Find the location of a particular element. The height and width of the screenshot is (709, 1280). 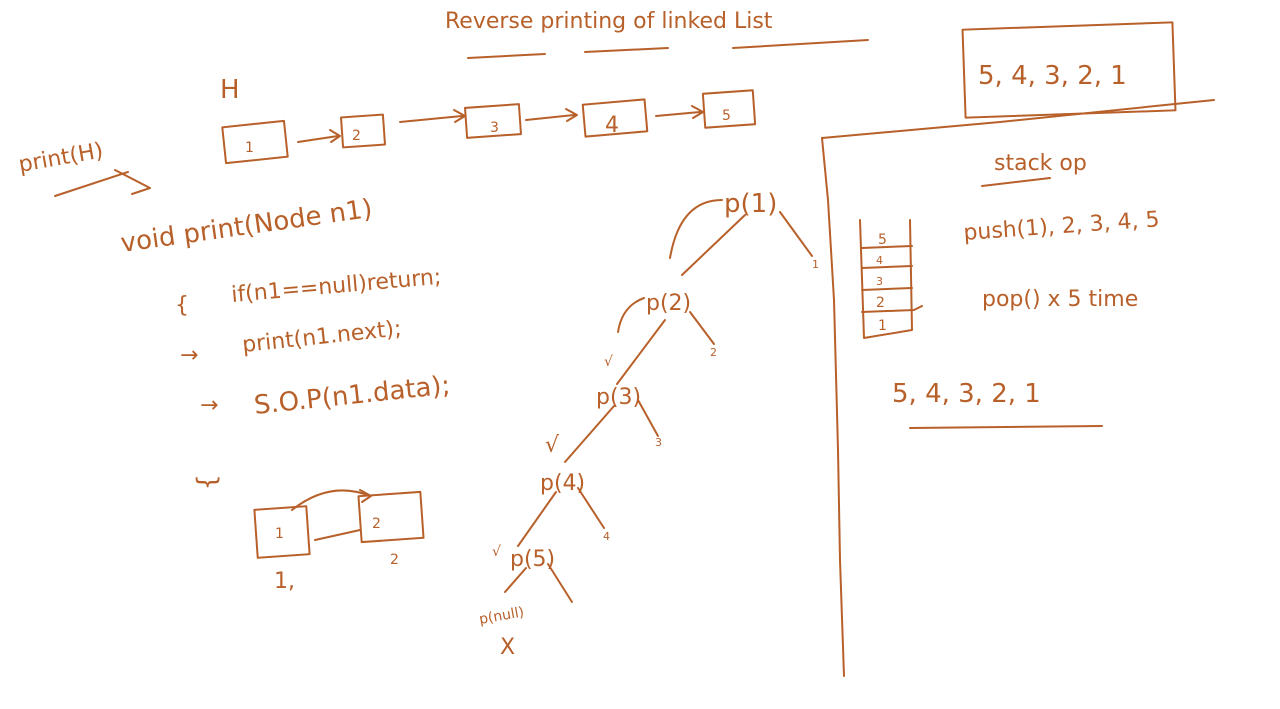

code-line-2-arrow: → is located at coordinates (189, 355).